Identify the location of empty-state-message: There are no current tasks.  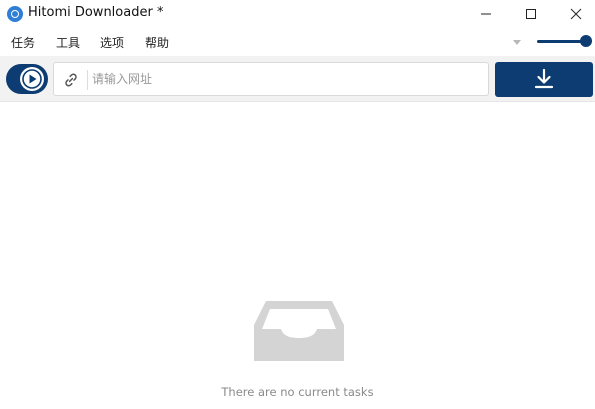
(297, 392).